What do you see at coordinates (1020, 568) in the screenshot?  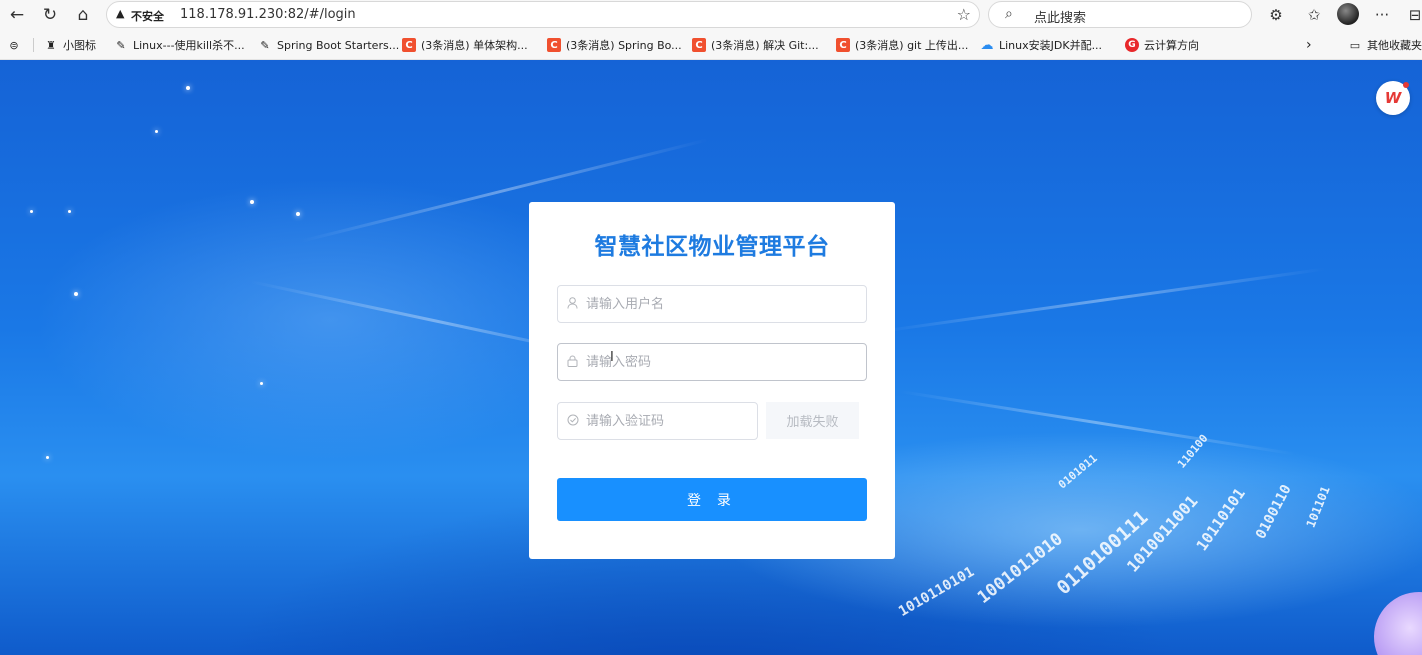 I see `binary-stream: 1001011010` at bounding box center [1020, 568].